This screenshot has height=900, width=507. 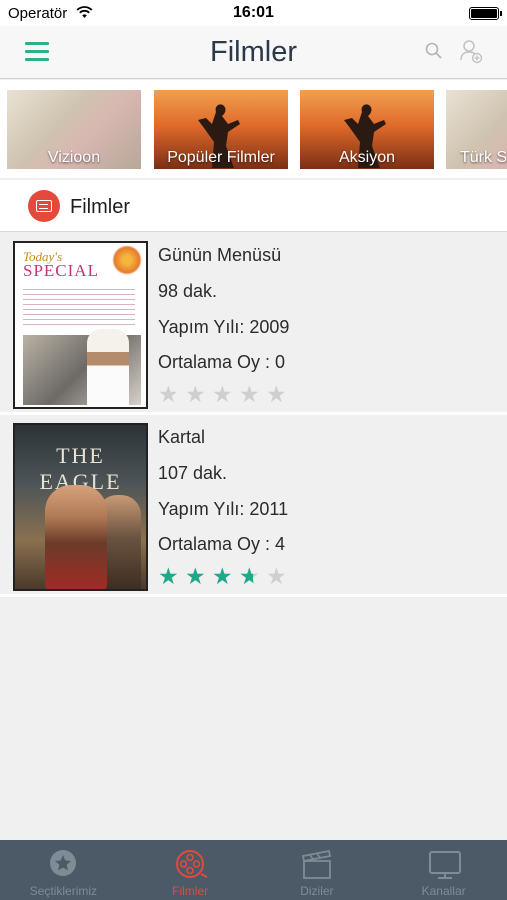 I want to click on star-circle-icon, so click(x=63, y=865).